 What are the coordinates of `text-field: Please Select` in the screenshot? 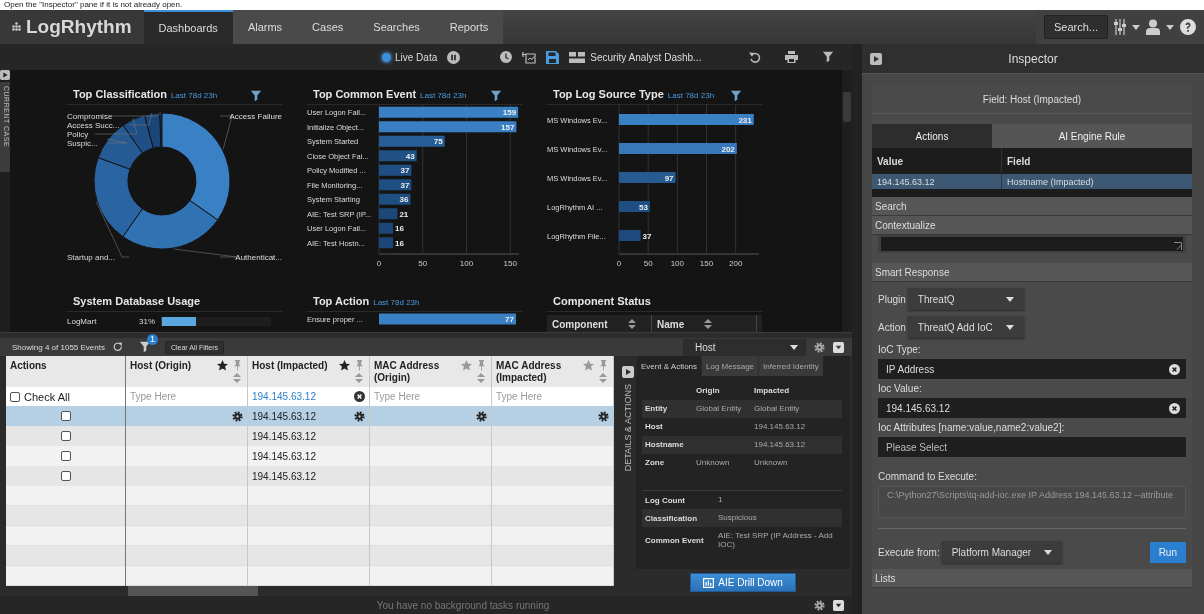 It's located at (1032, 447).